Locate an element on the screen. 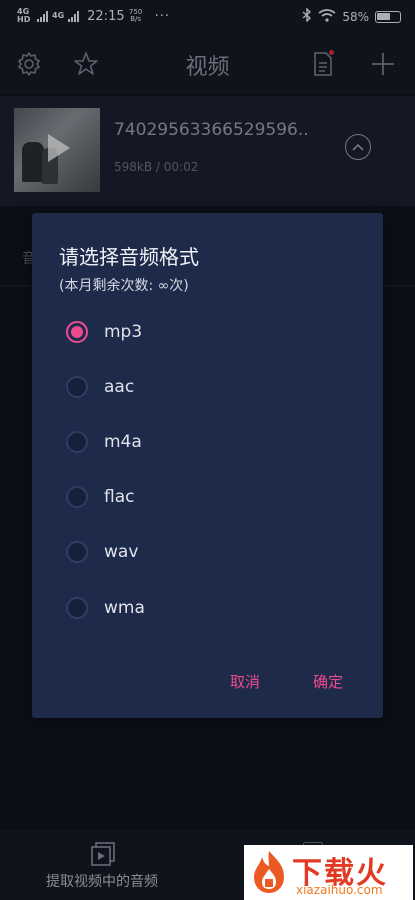  watermark-url: xiazaihuo.com is located at coordinates (339, 890).